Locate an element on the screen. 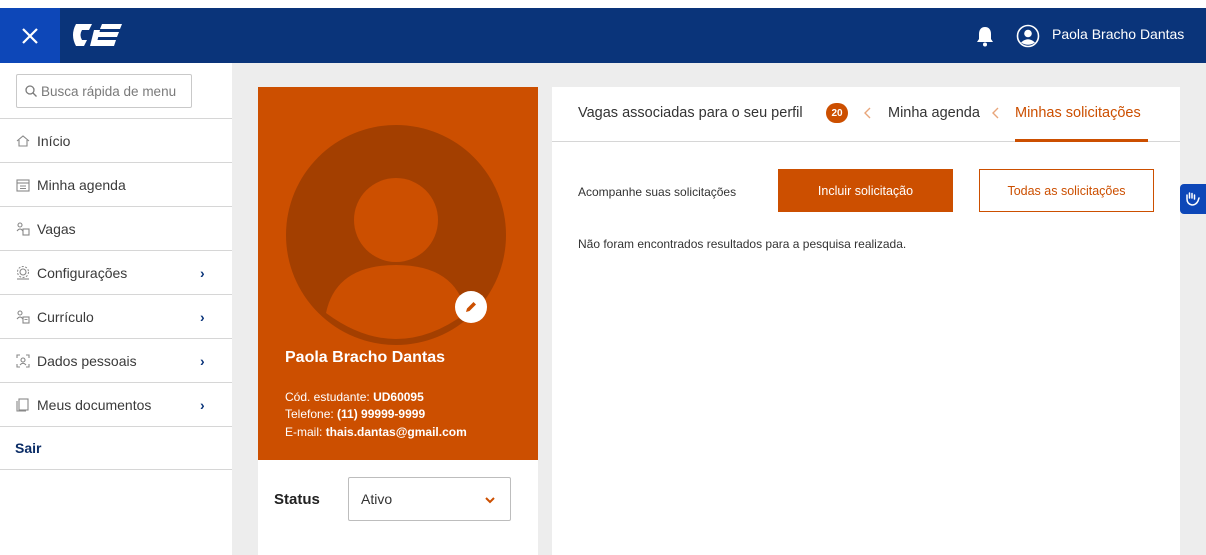 The image size is (1206, 555). close-menu-button is located at coordinates (30, 35).